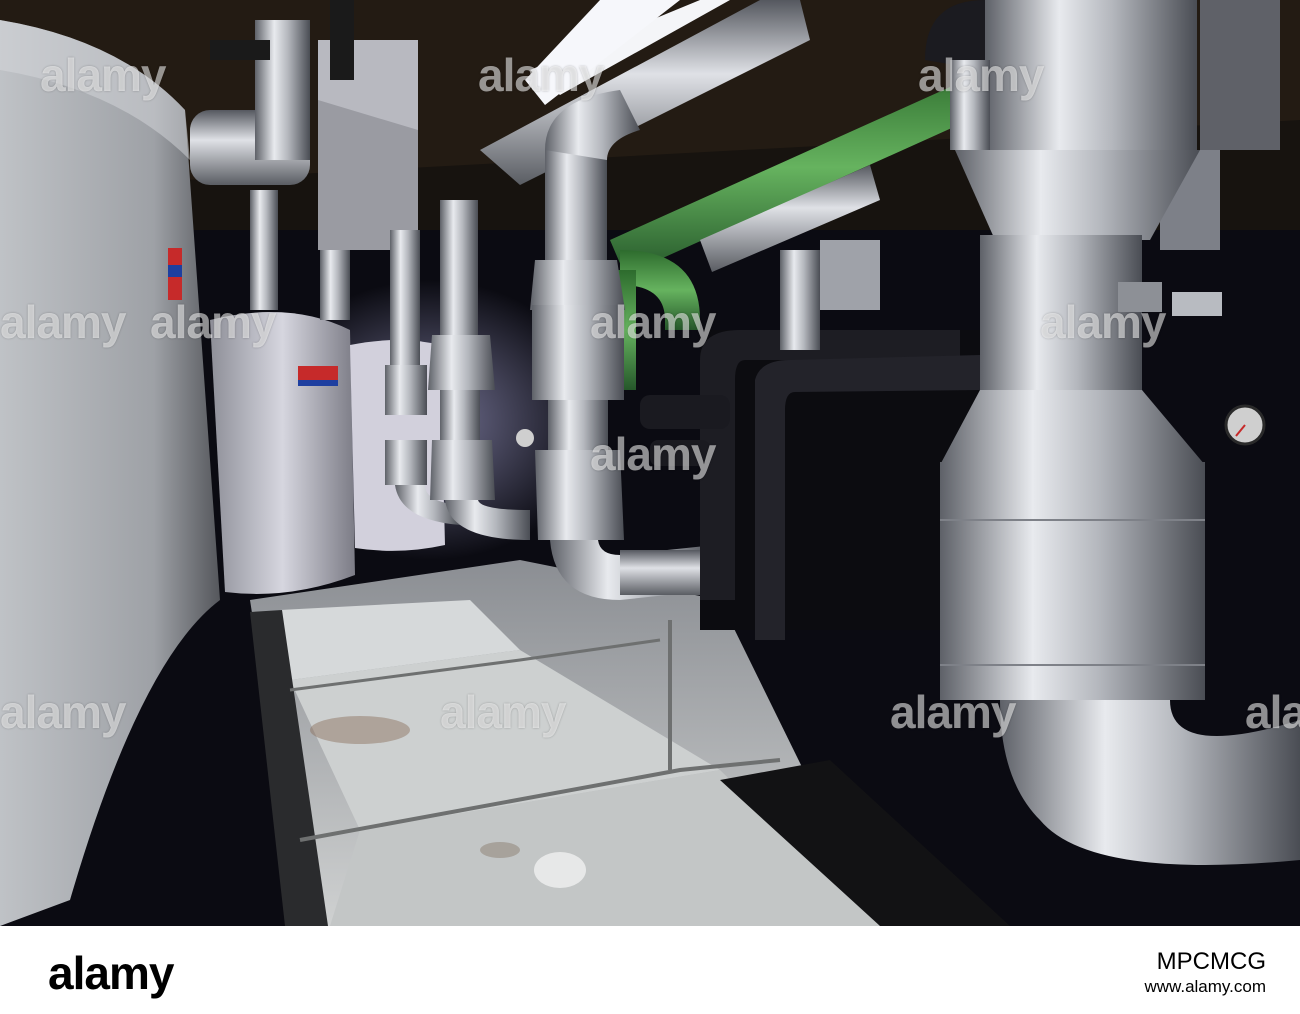  What do you see at coordinates (650, 970) in the screenshot?
I see `stock-footer-bar: alamy MPCMCG www.alamy.com` at bounding box center [650, 970].